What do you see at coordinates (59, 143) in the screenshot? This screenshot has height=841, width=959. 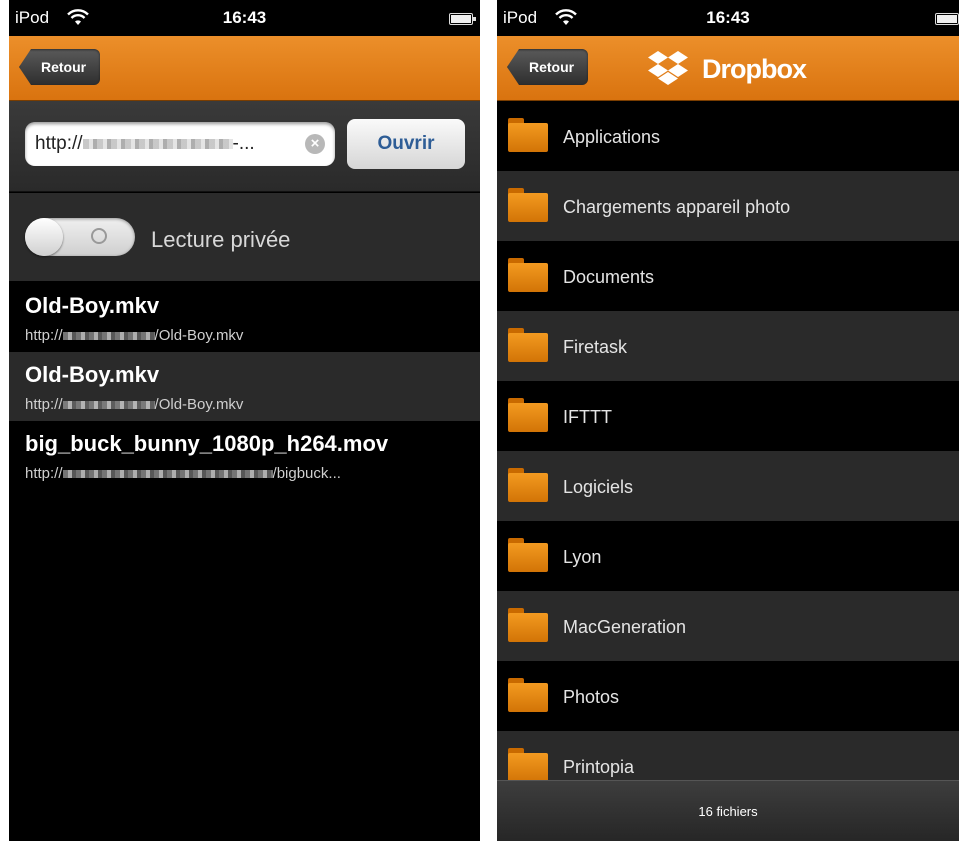 I see `url-prefix: http://` at bounding box center [59, 143].